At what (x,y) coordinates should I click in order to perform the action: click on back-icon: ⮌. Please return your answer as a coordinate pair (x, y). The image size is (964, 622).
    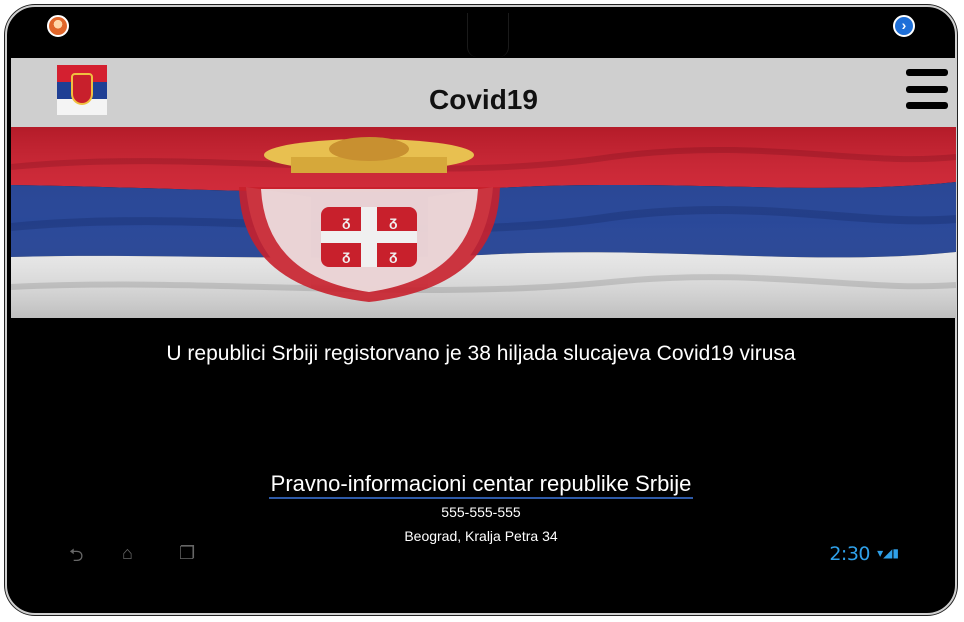
    Looking at the image, I should click on (76, 558).